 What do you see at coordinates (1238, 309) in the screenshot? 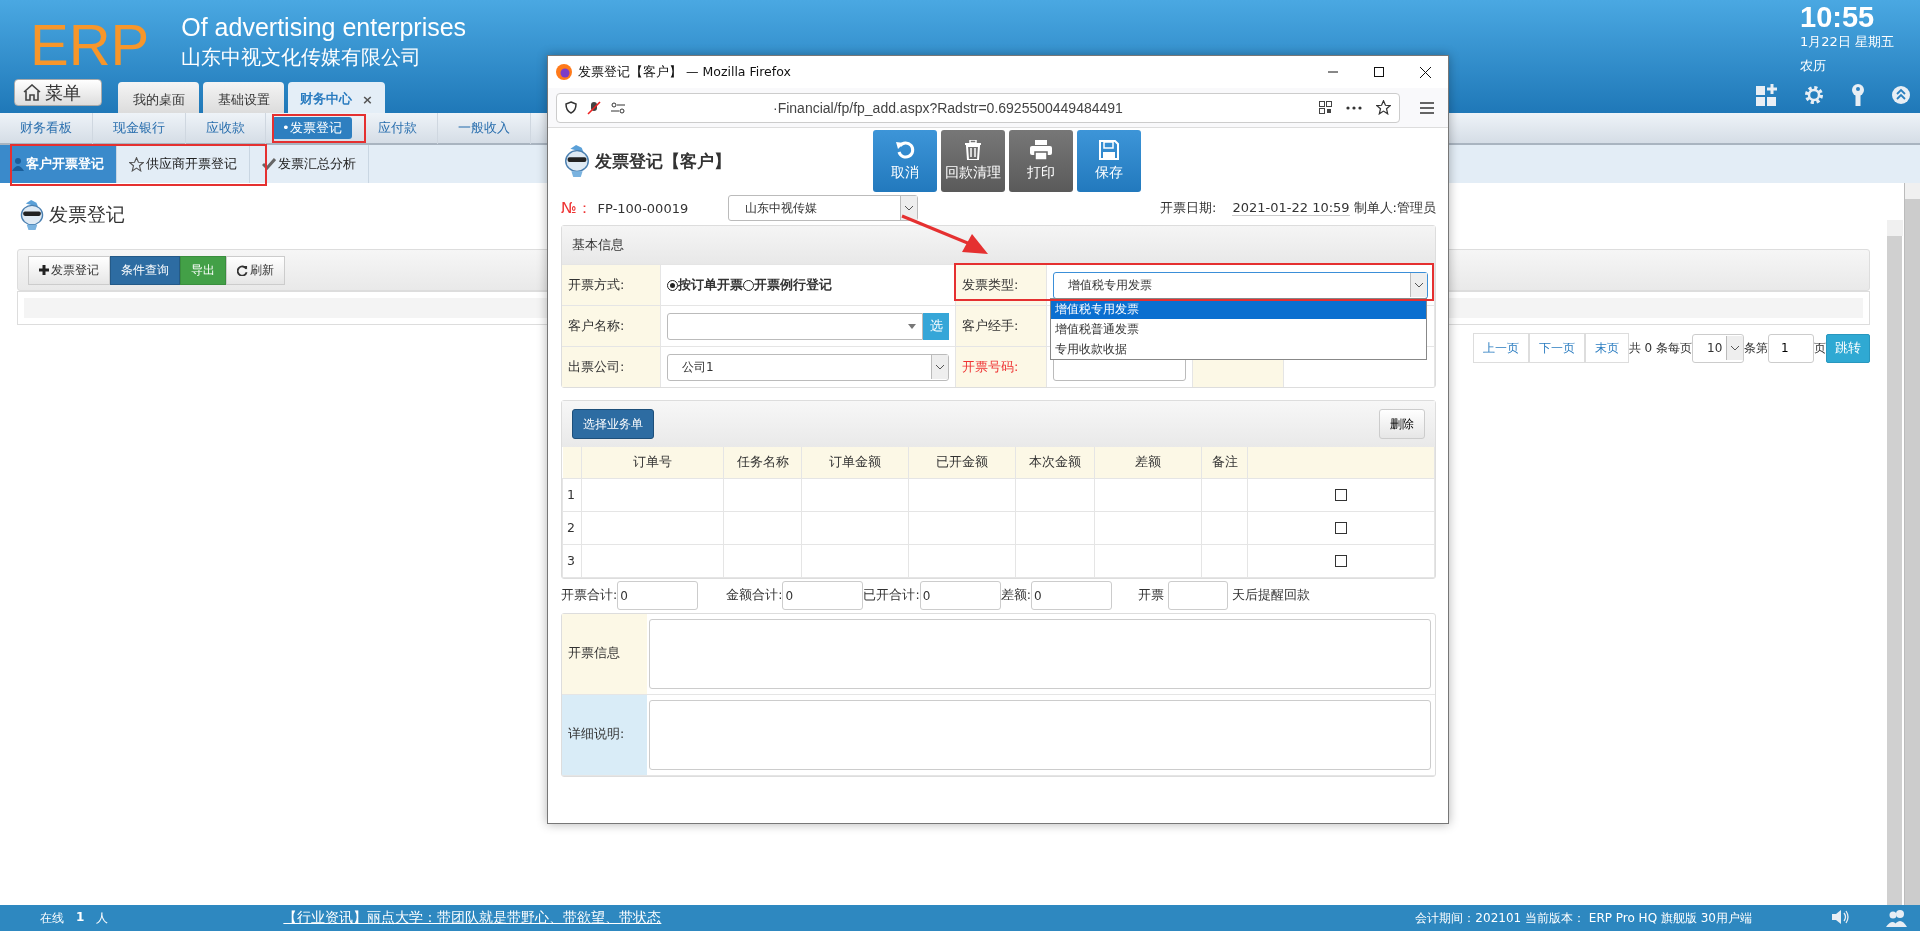
I see `dropdown-option: 增值税专用发票` at bounding box center [1238, 309].